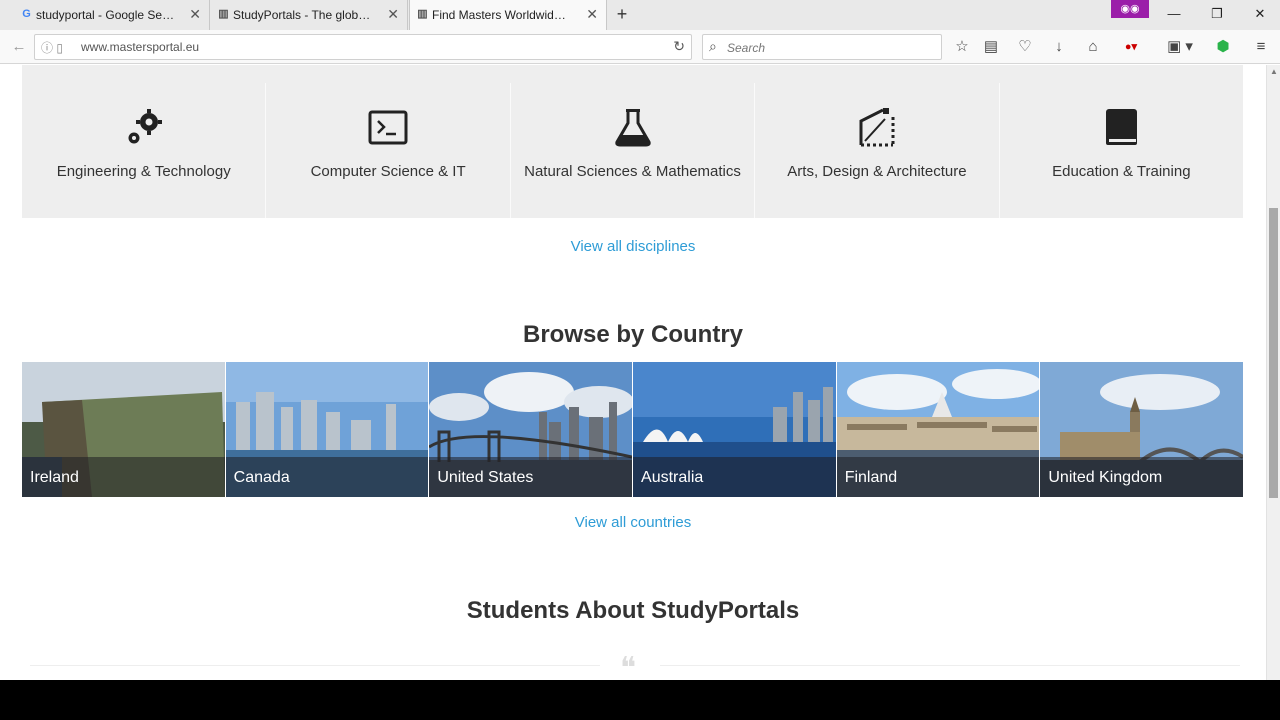 The image size is (1280, 720). I want to click on country-name: United Kingdom, so click(1105, 477).